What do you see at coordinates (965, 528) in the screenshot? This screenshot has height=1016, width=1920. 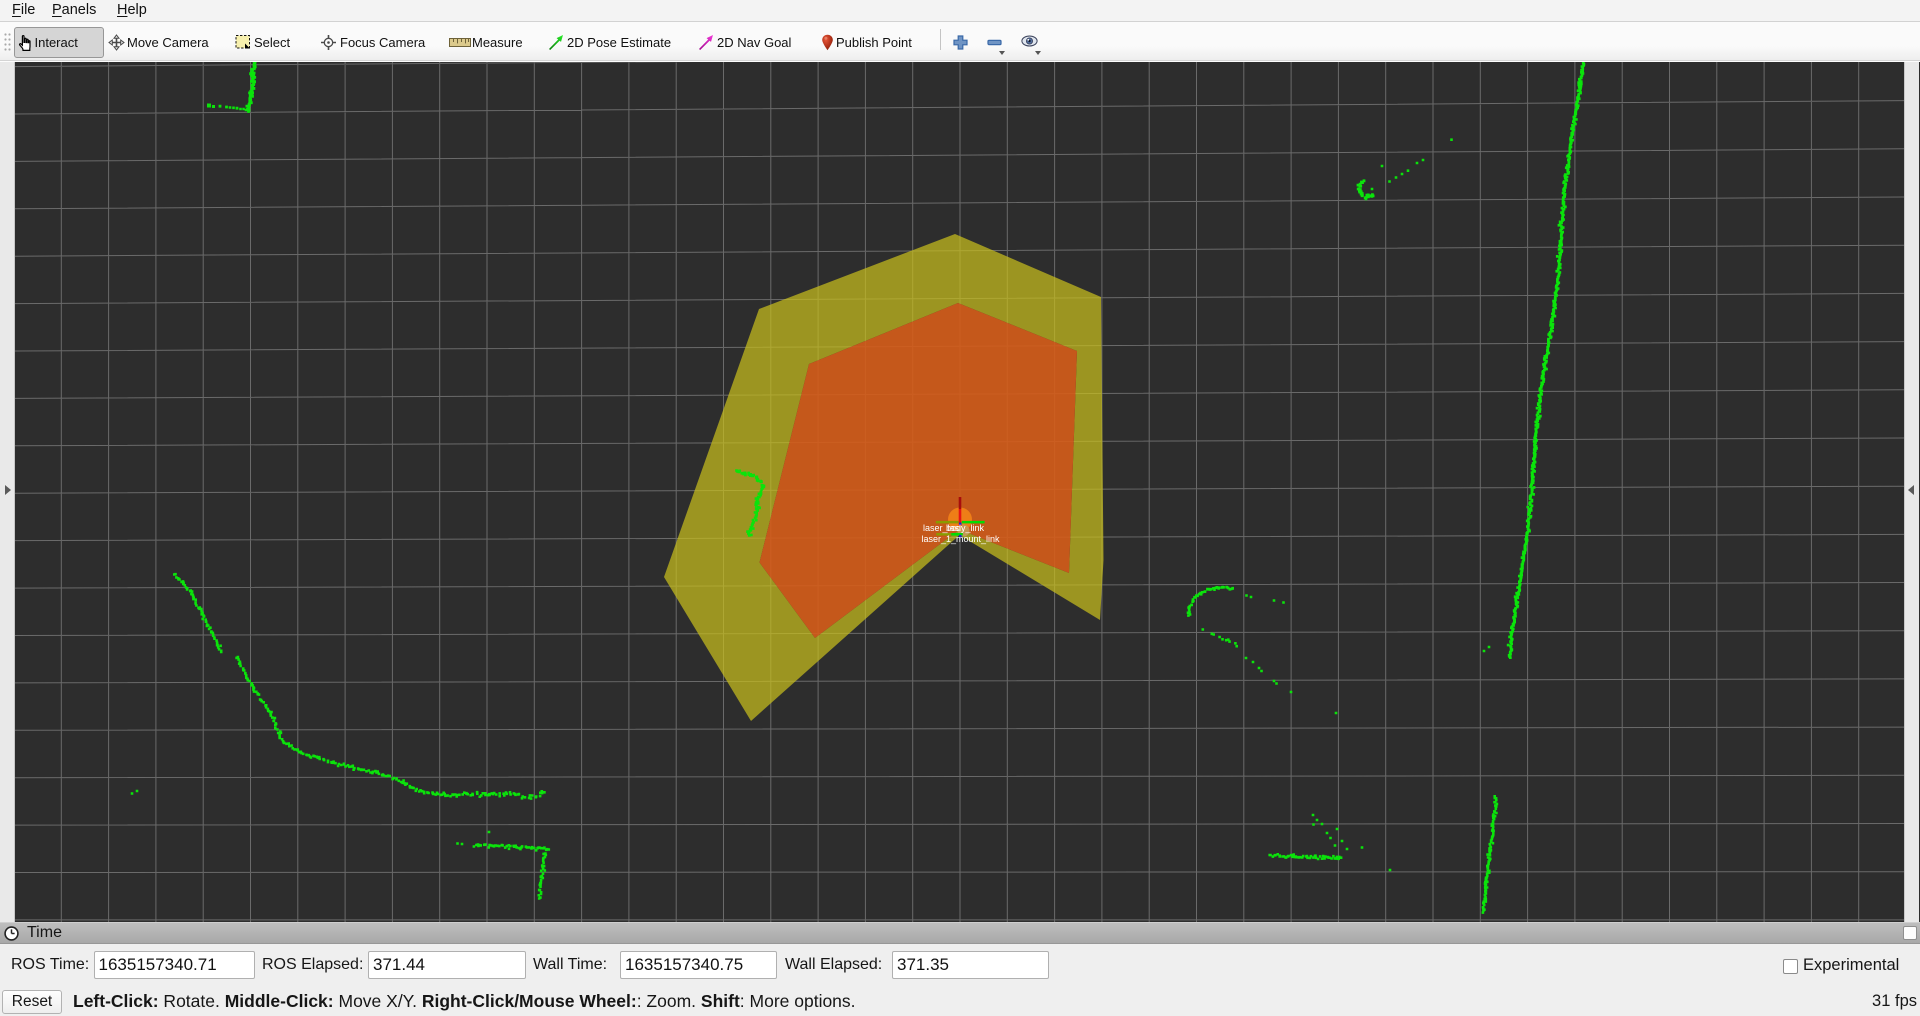 I see `svg-text: body_link` at bounding box center [965, 528].